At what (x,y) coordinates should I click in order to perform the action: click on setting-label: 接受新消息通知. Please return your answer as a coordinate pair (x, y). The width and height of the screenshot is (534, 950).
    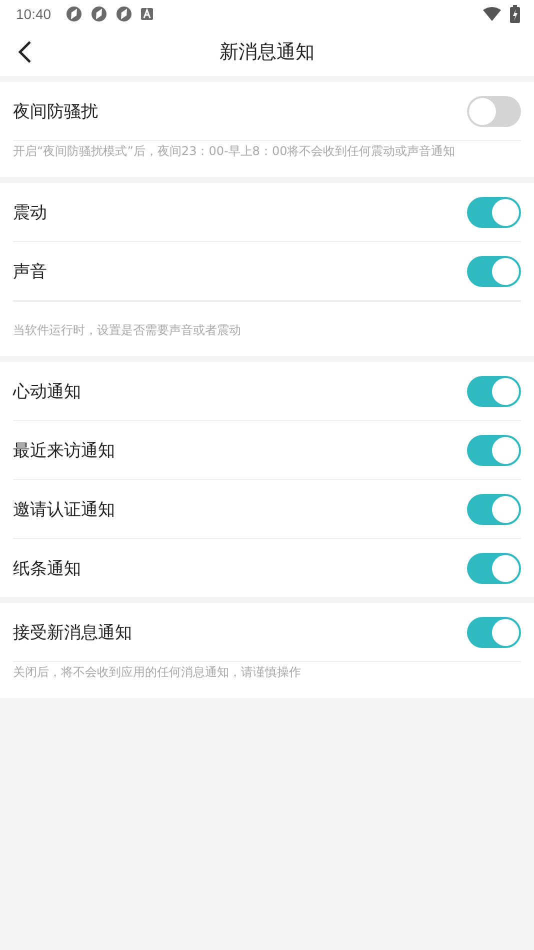
    Looking at the image, I should click on (72, 633).